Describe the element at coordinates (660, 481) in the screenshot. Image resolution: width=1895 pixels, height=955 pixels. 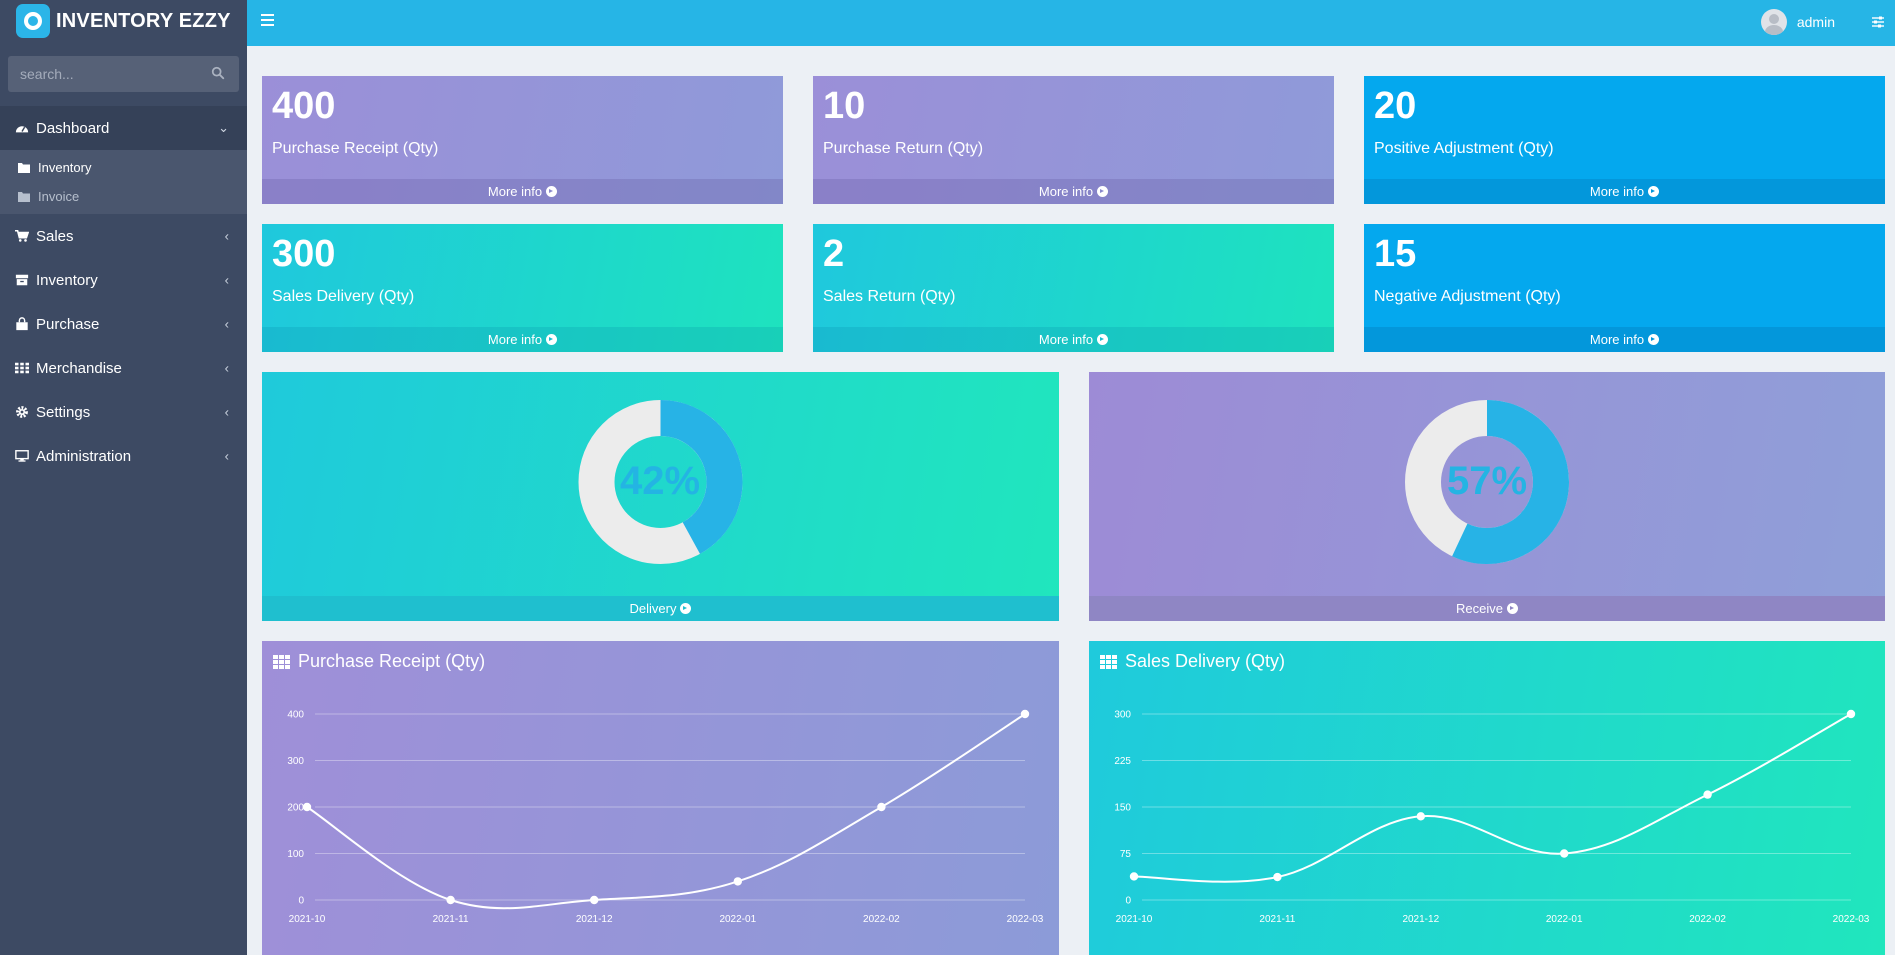
I see `donut-percent-label: 42%` at that location.